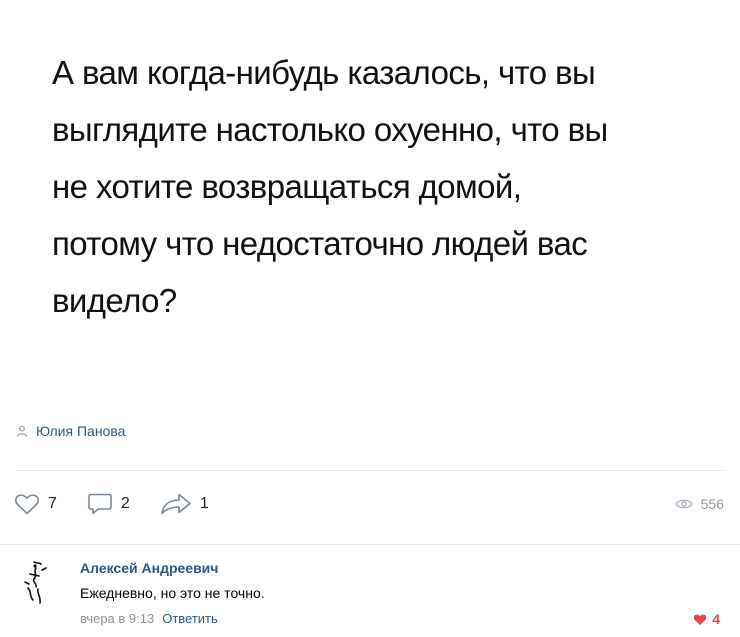 This screenshot has height=637, width=740. What do you see at coordinates (172, 593) in the screenshot?
I see `comment-text: Ежедневно, но это не точно.` at bounding box center [172, 593].